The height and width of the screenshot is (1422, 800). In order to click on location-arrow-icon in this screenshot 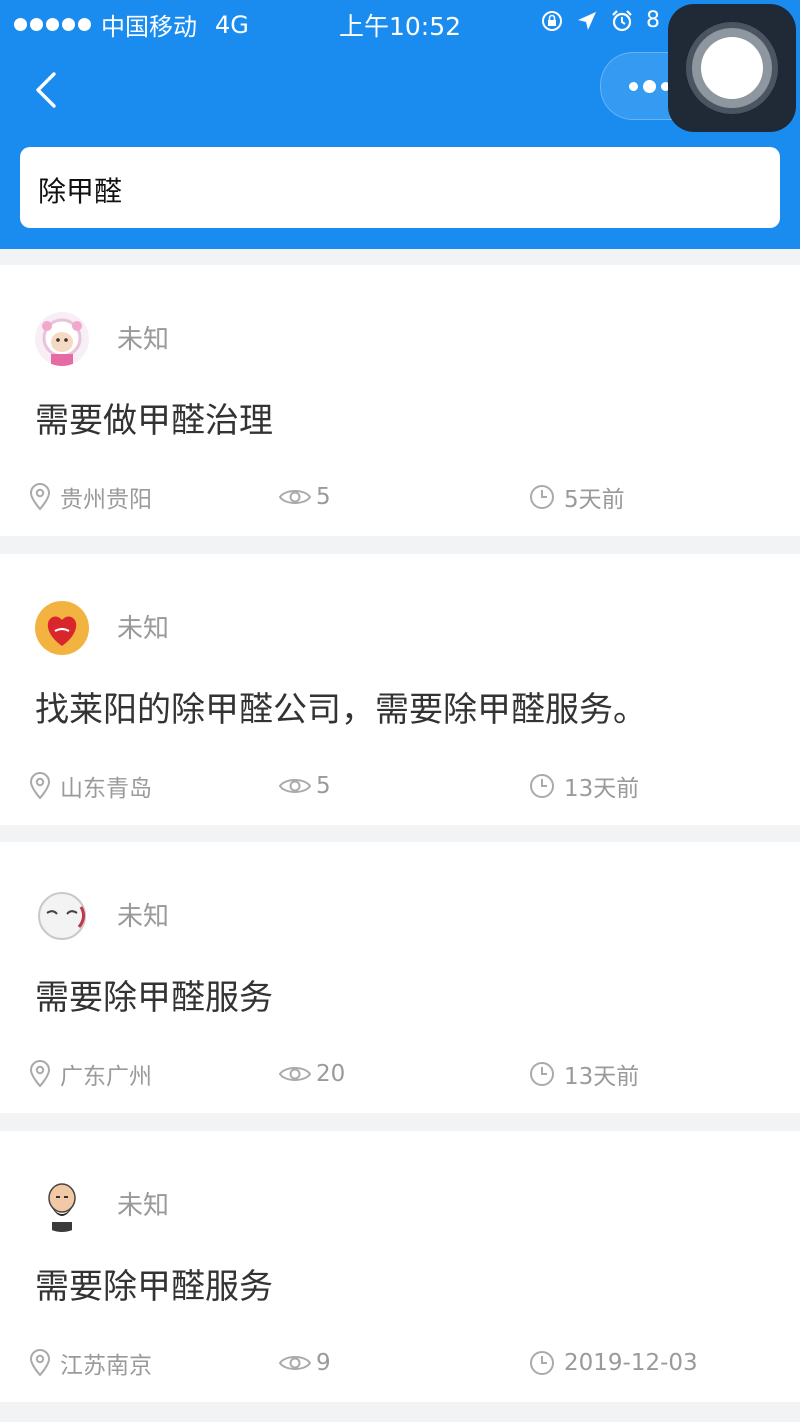, I will do `click(587, 20)`.